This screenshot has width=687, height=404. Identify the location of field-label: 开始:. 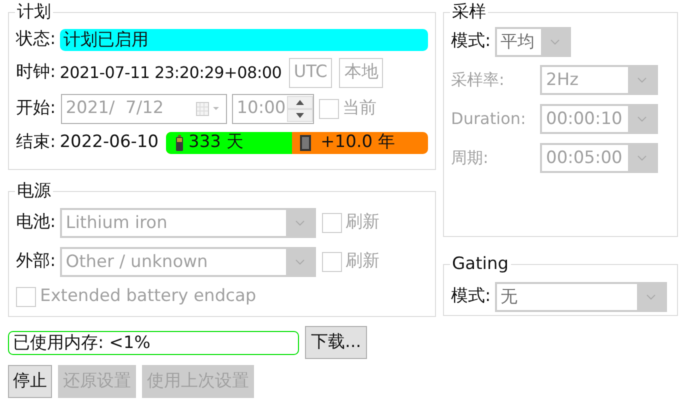
(36, 108).